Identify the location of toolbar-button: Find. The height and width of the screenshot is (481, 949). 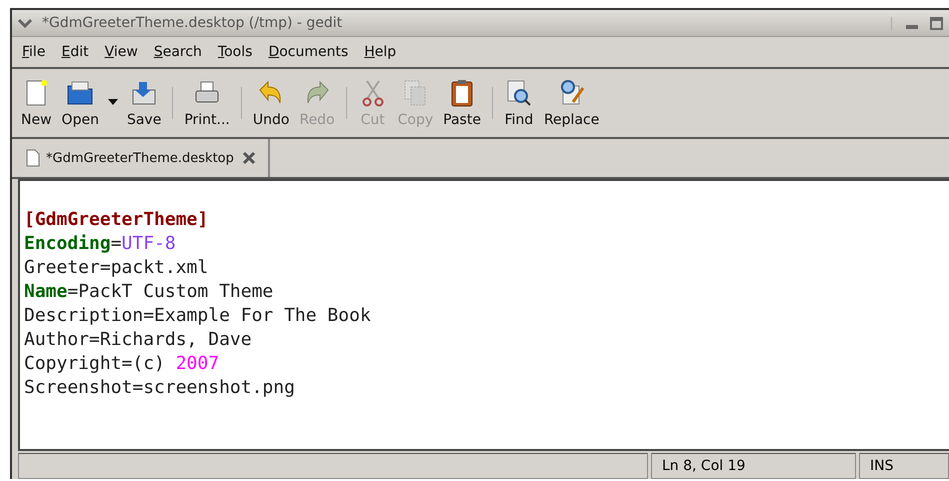
(518, 103).